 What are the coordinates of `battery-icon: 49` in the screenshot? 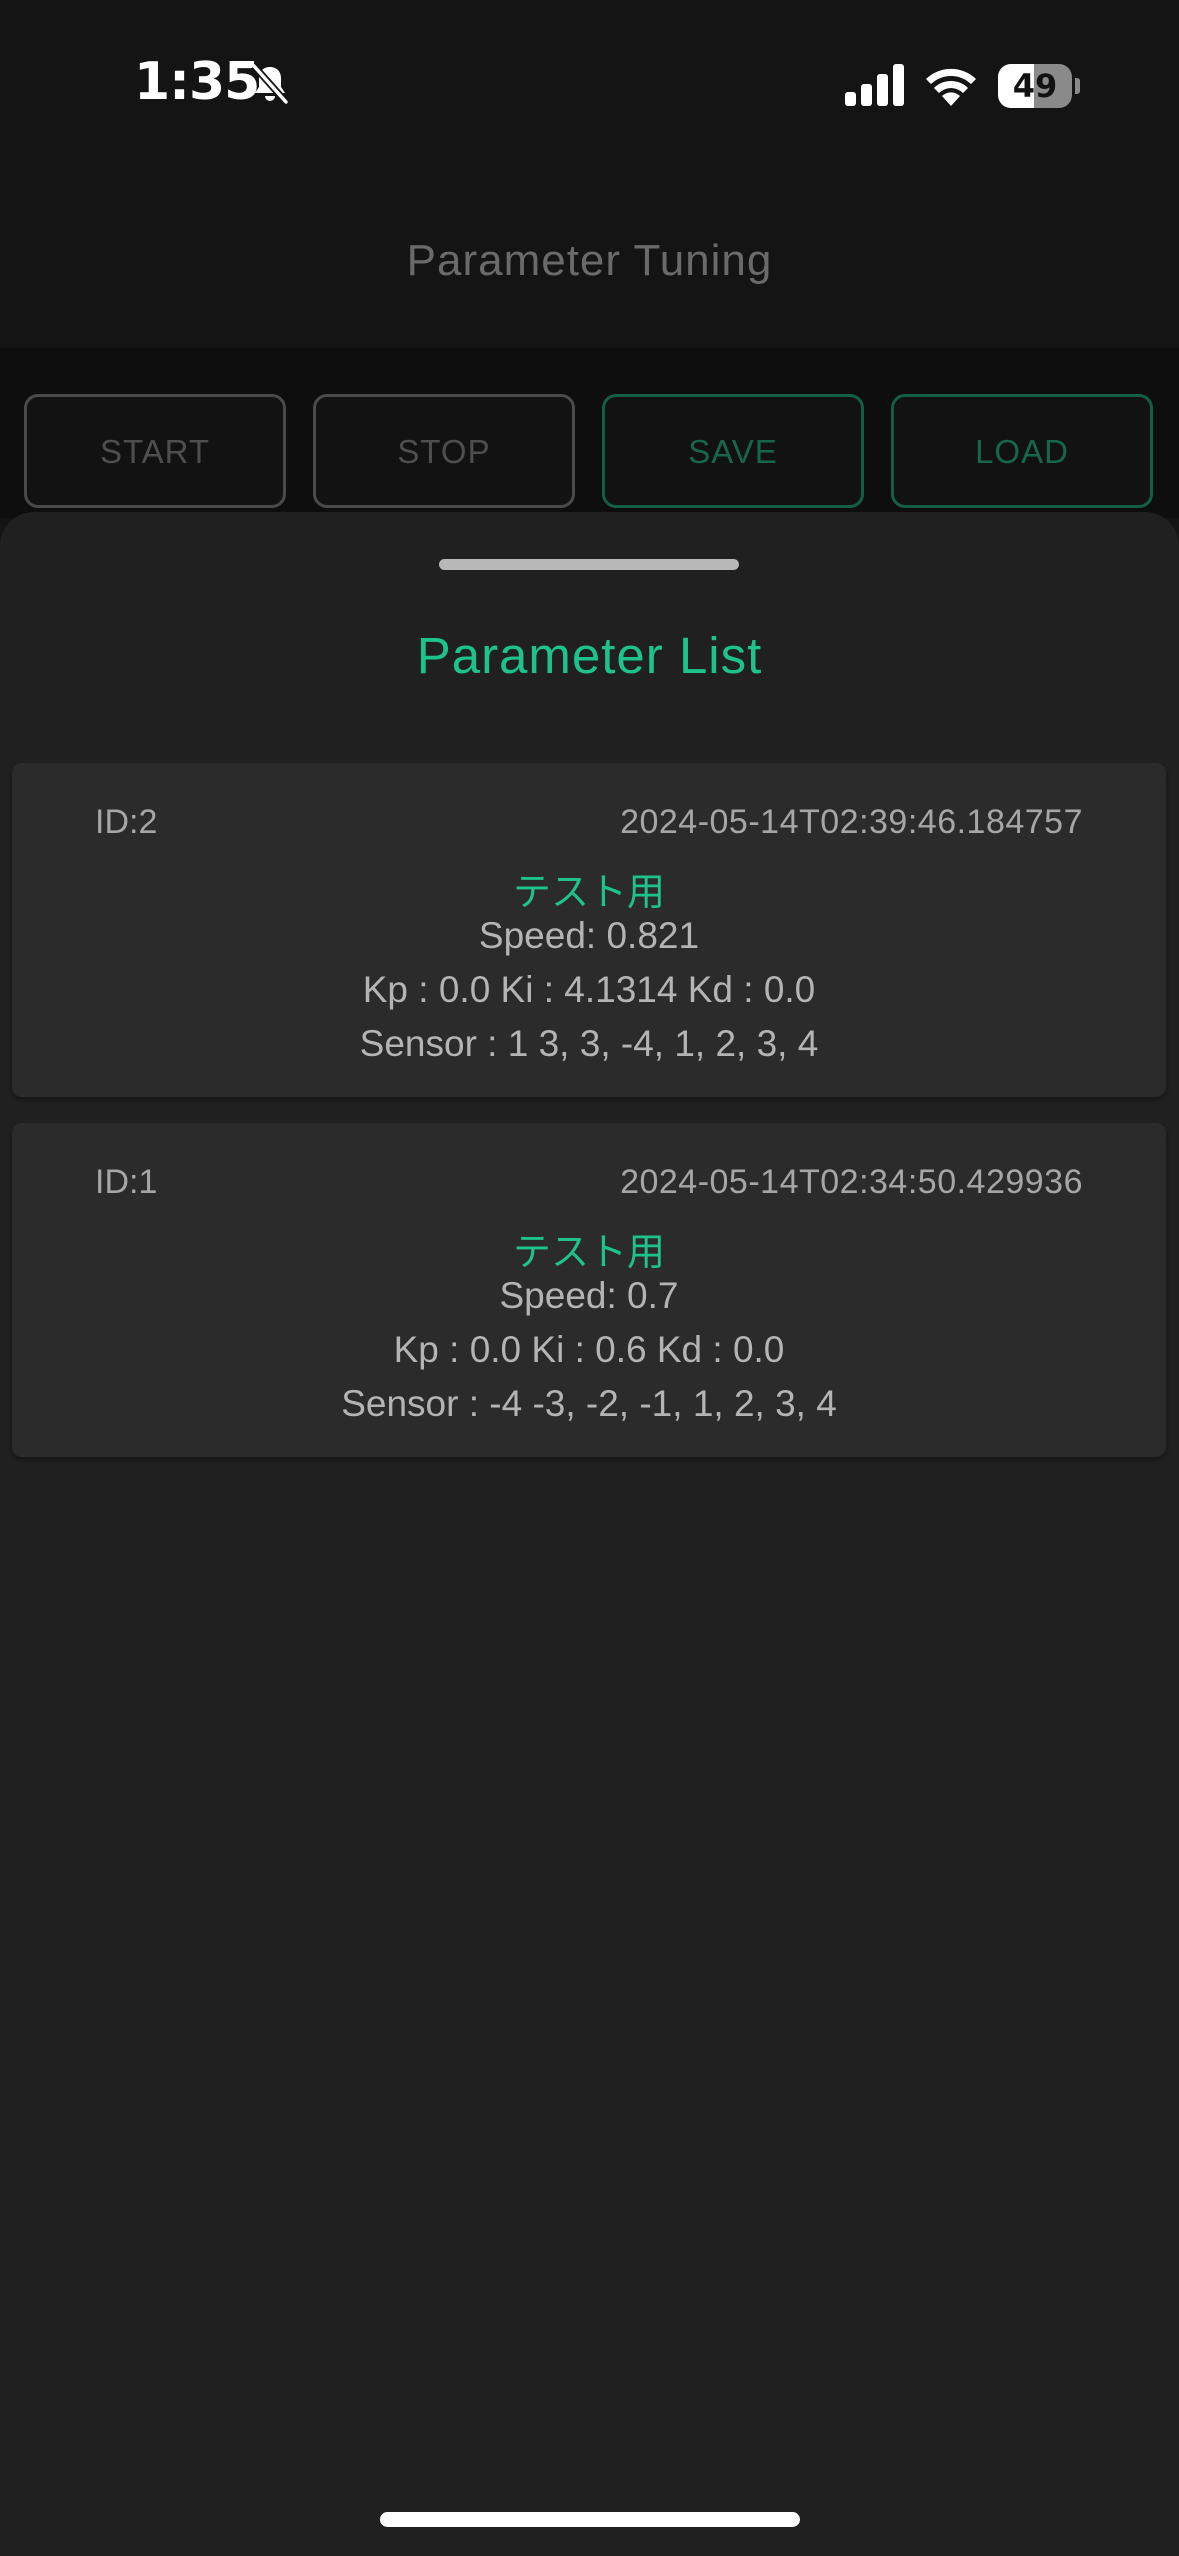 It's located at (1039, 86).